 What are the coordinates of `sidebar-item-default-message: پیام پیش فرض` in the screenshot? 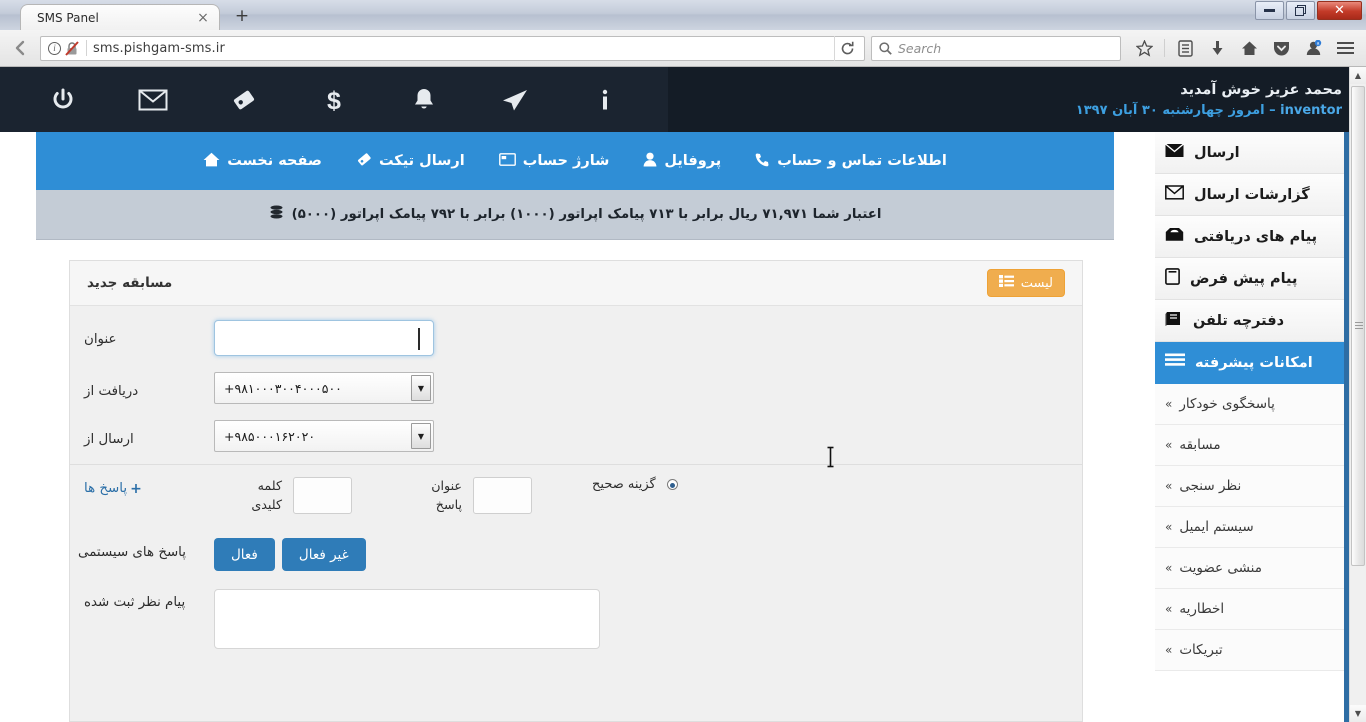 It's located at (1249, 279).